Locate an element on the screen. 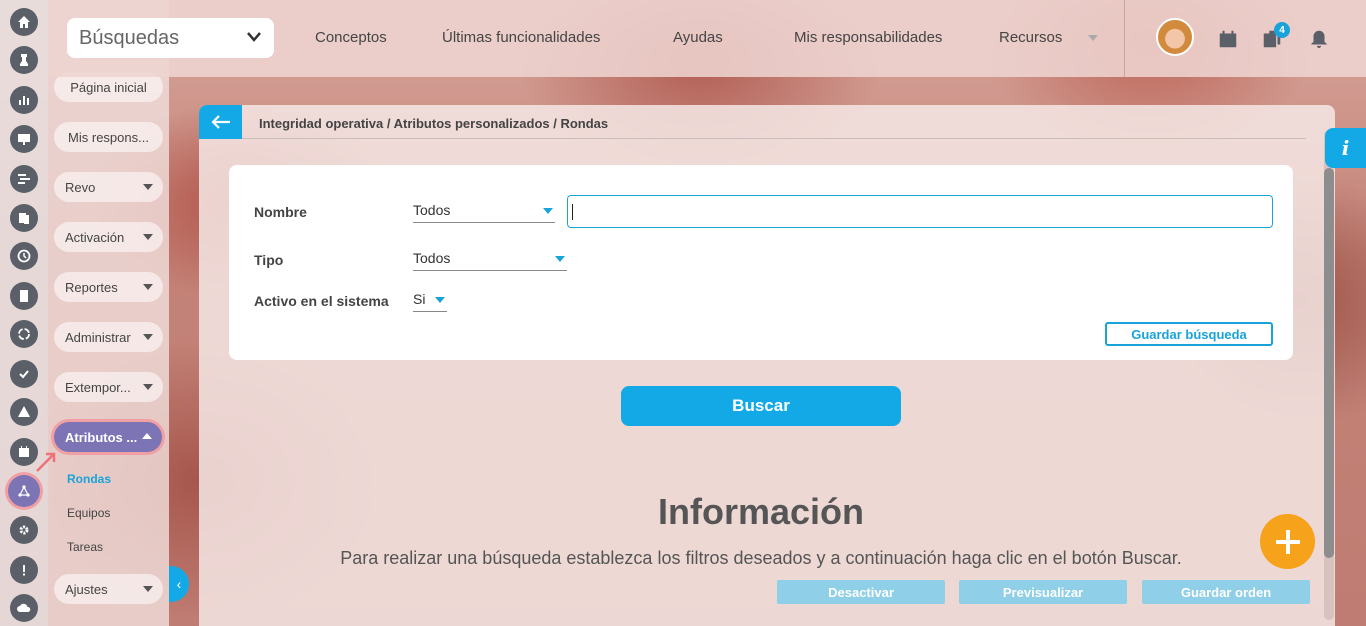 Image resolution: width=1366 pixels, height=626 pixels. chevron-up-icon is located at coordinates (147, 436).